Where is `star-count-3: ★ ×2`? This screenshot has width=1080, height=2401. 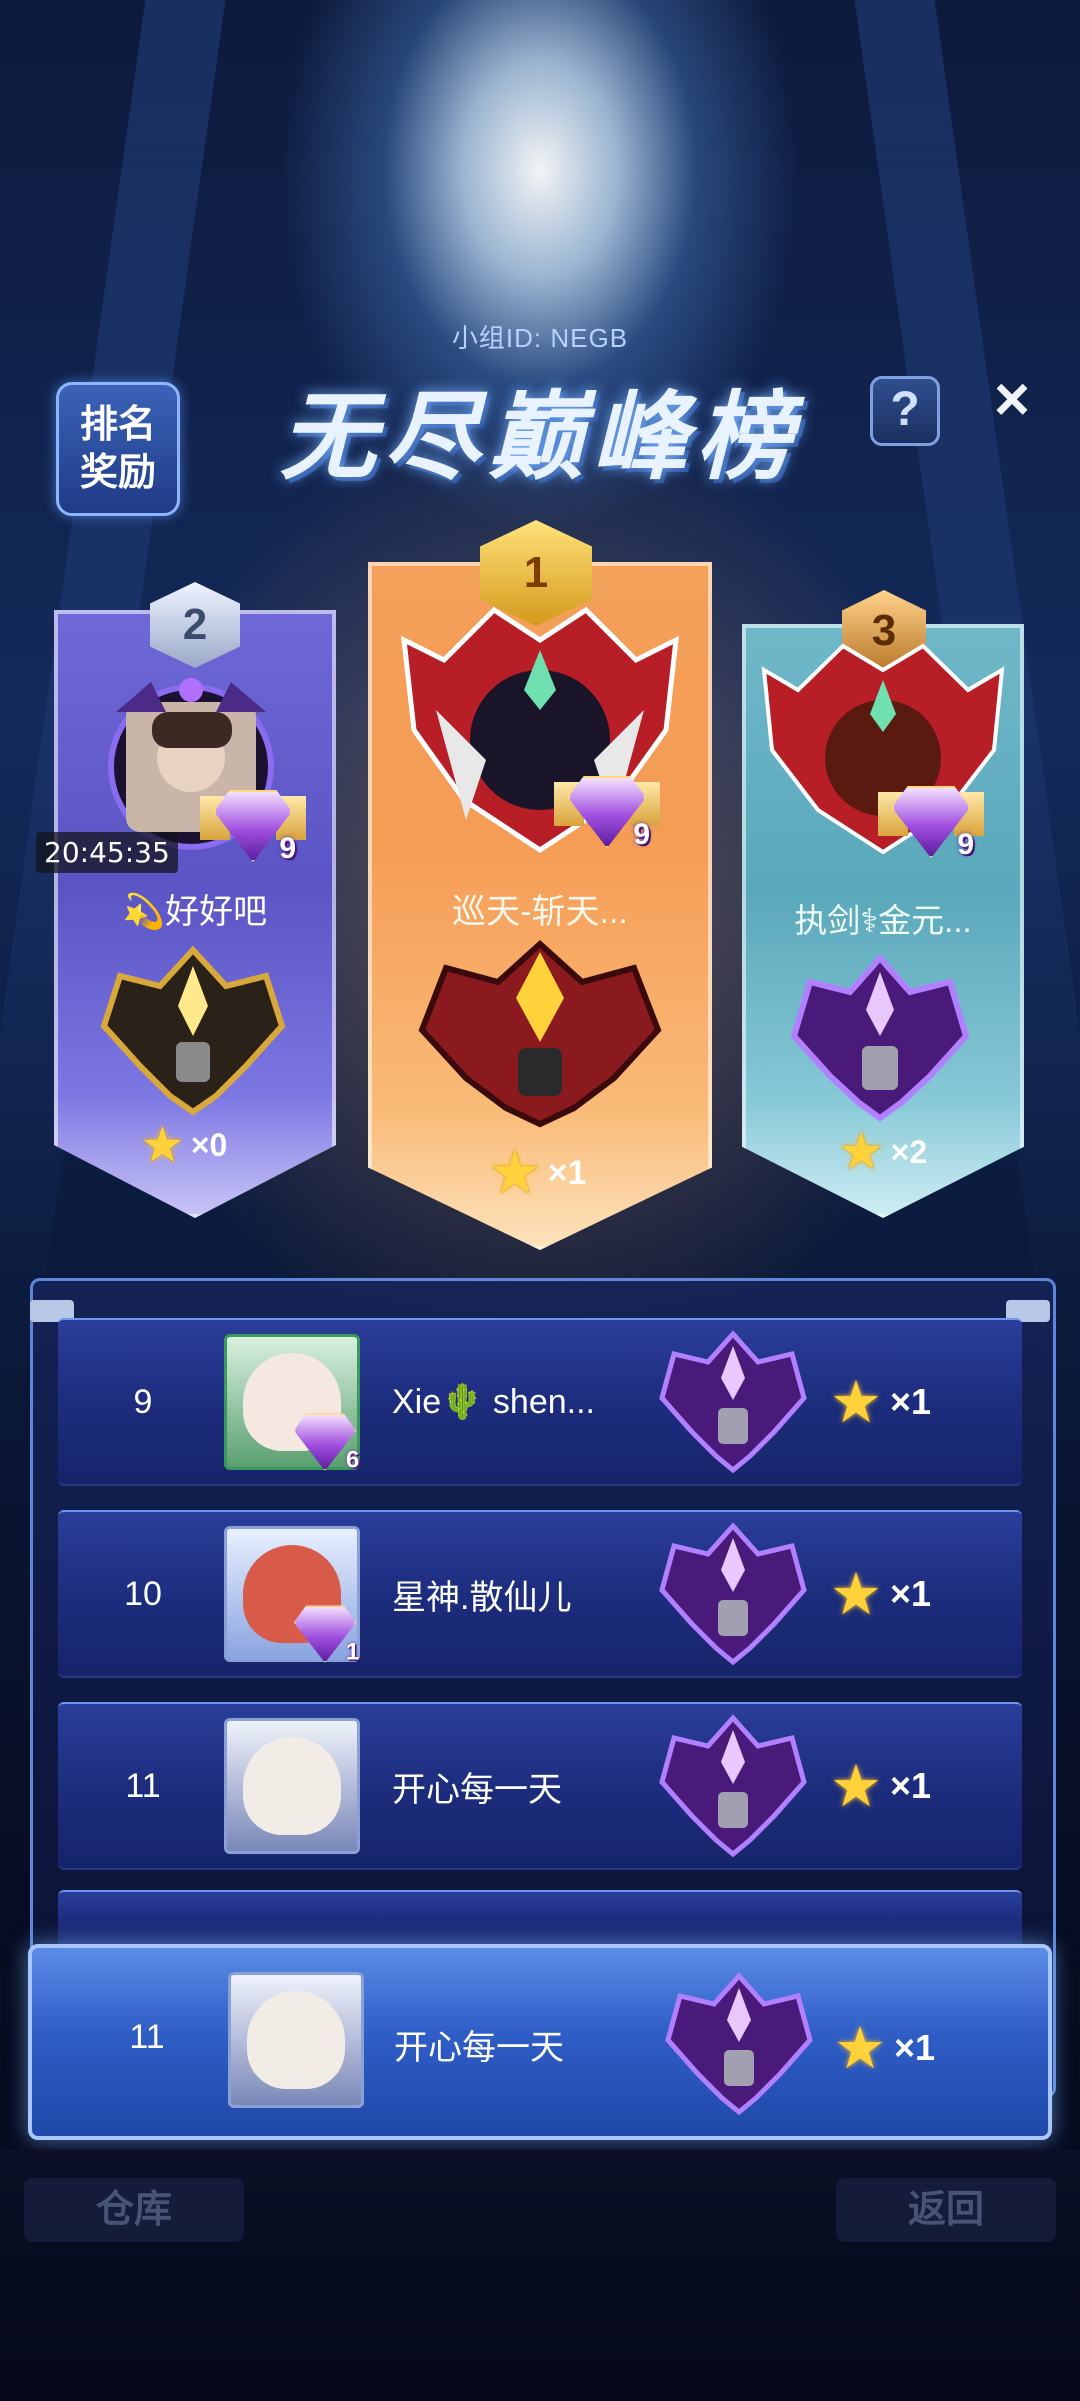
star-count-3: ★ ×2 is located at coordinates (883, 1152).